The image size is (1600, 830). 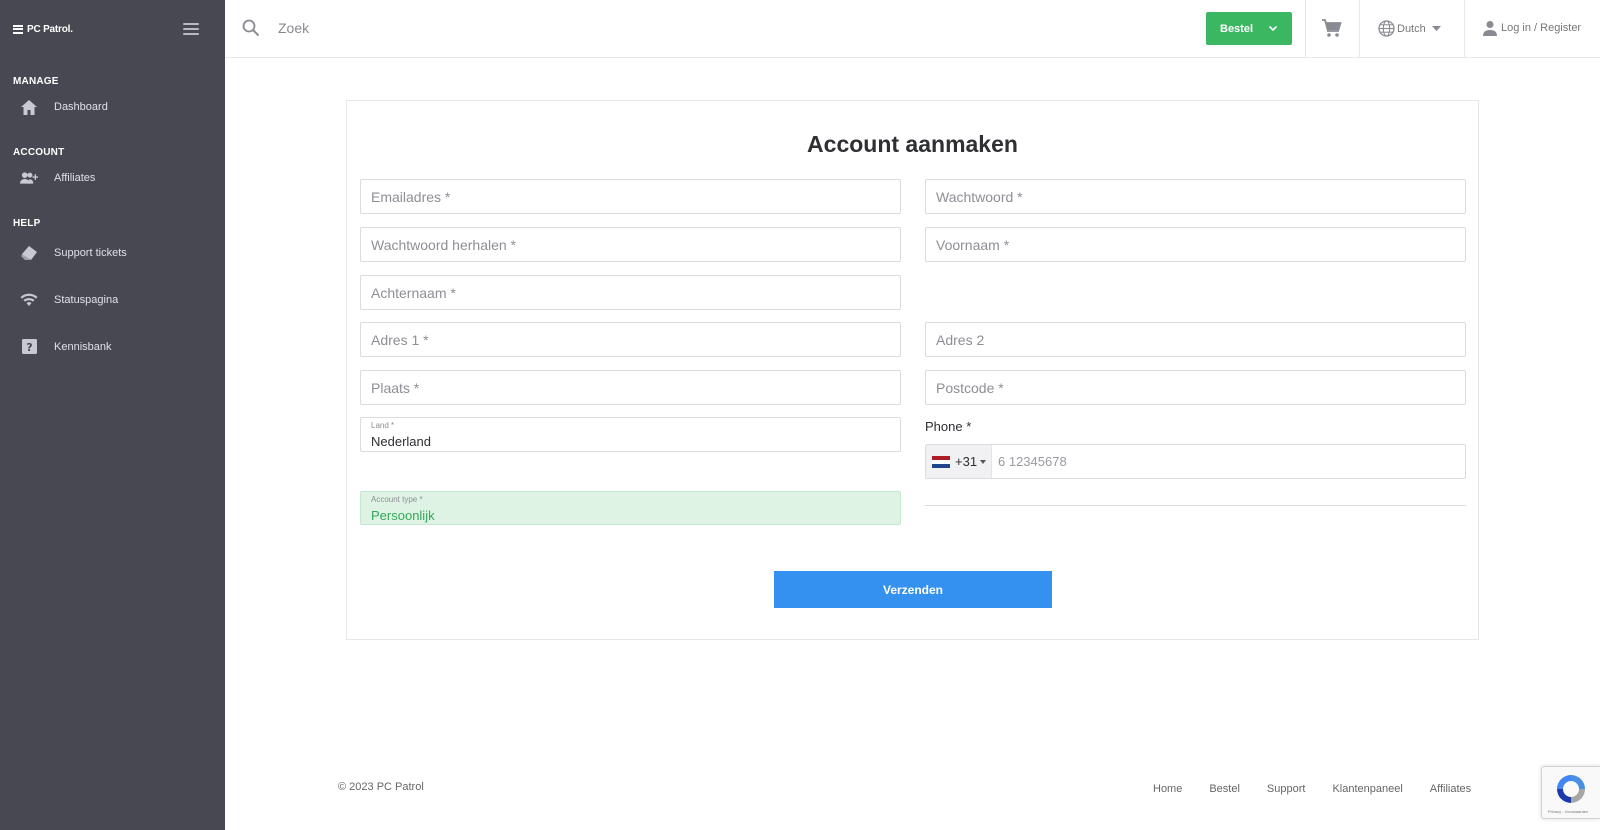 I want to click on order-button-label: Bestel, so click(x=1237, y=28).